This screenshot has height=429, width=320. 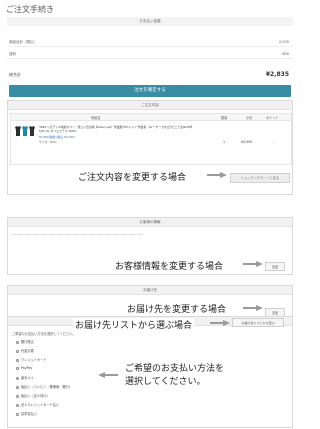 I want to click on summary-total-value: ¥2,835, so click(x=277, y=74).